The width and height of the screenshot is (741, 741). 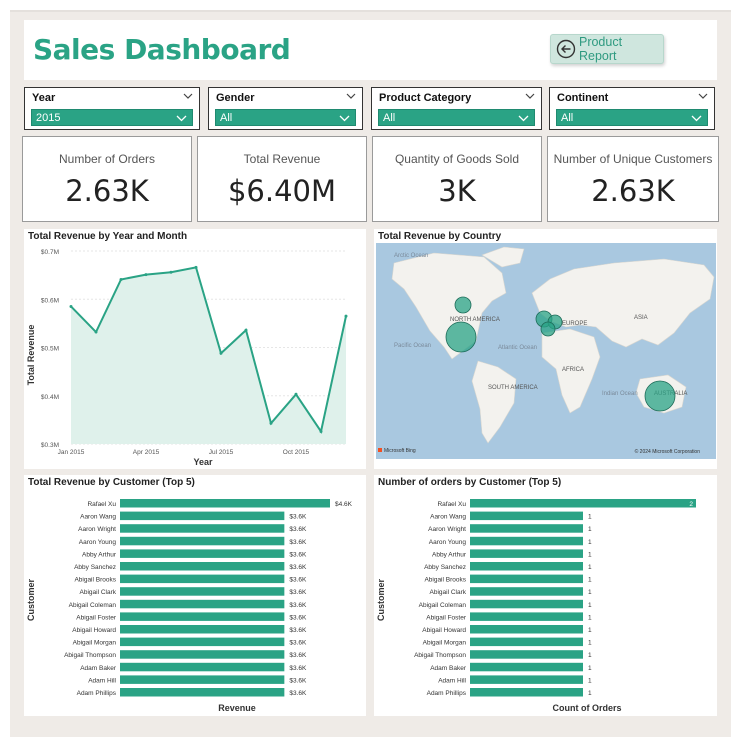 I want to click on bubble-australia, so click(x=660, y=396).